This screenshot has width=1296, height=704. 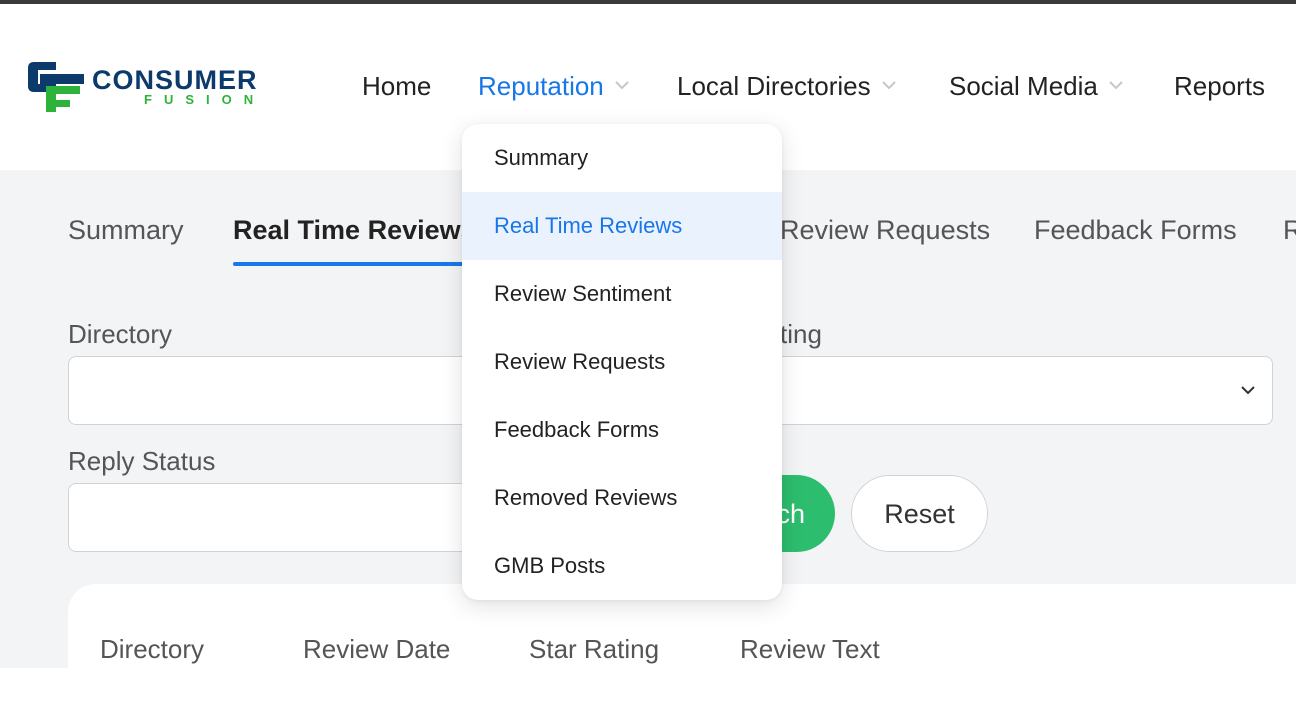 I want to click on rating-select, so click(x=1016, y=390).